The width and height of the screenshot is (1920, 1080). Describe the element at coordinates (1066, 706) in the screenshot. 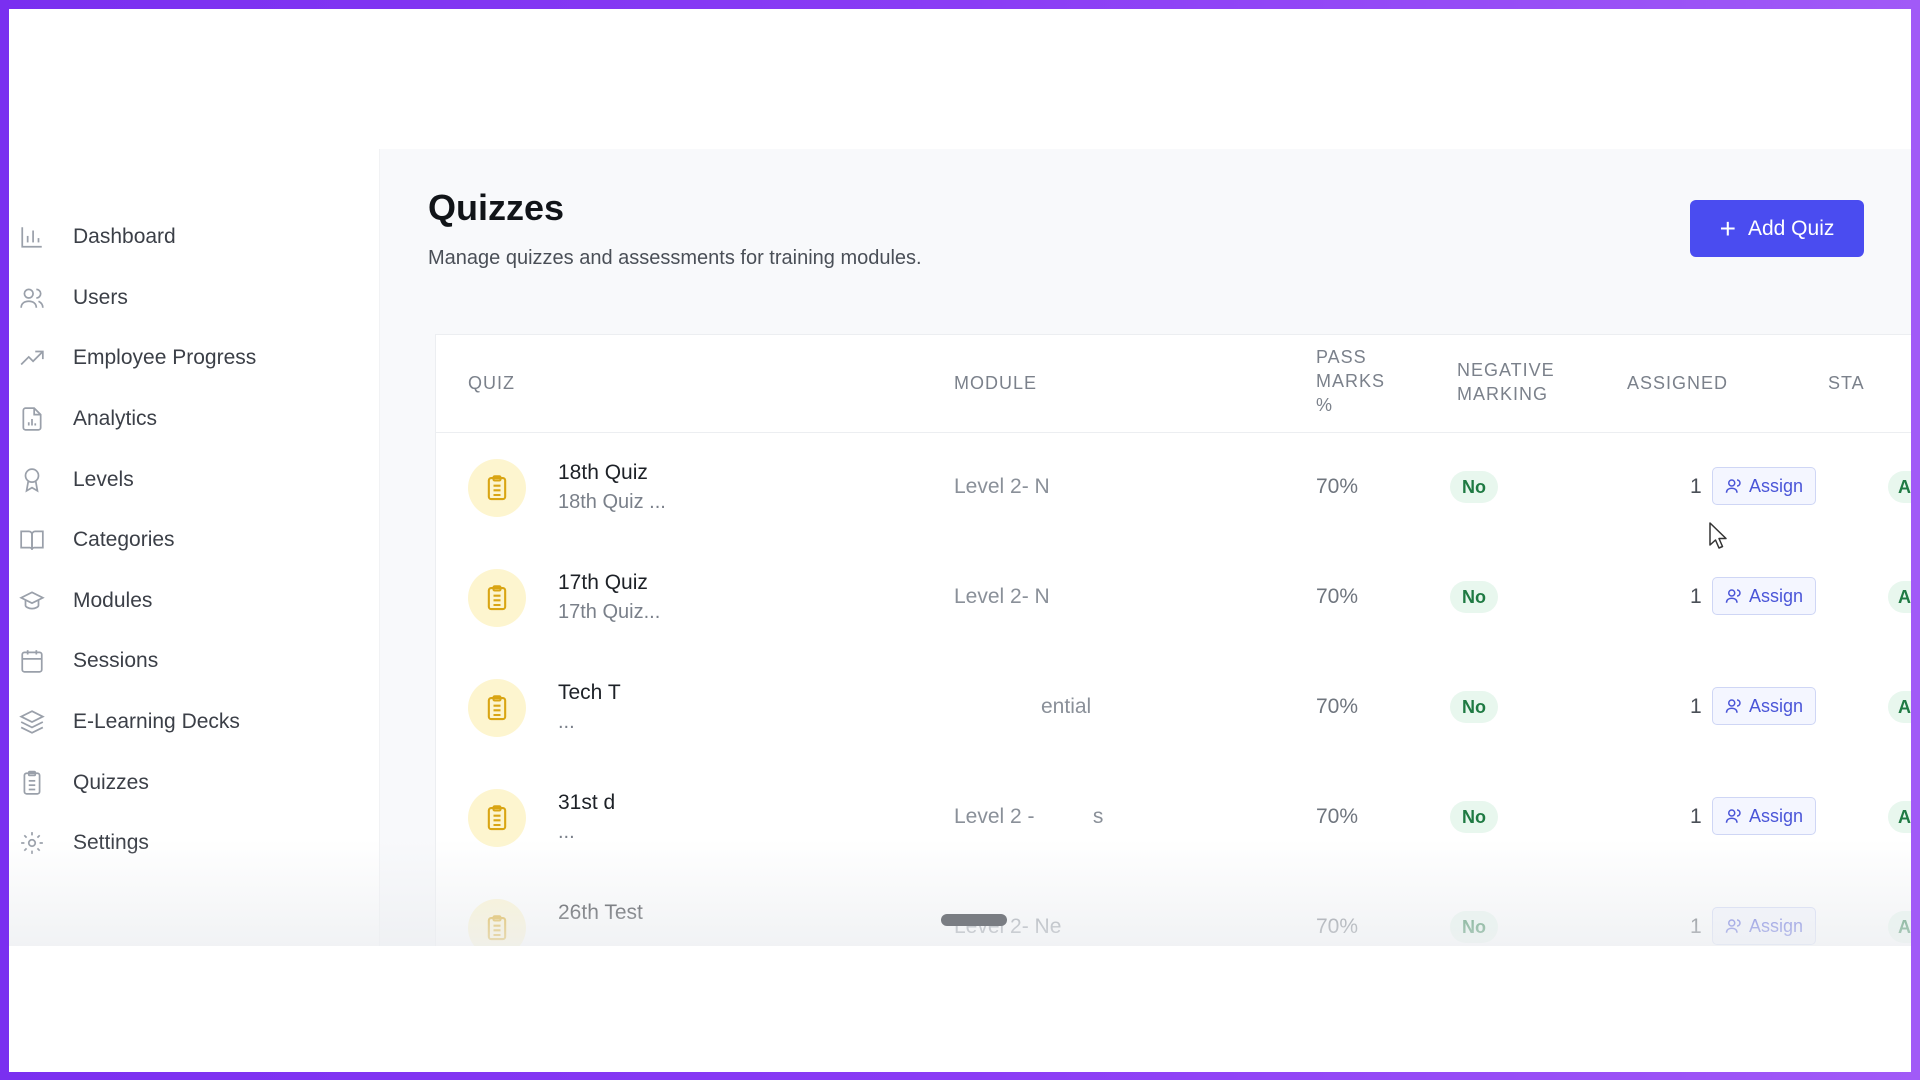

I see `quiz-module: ential` at that location.